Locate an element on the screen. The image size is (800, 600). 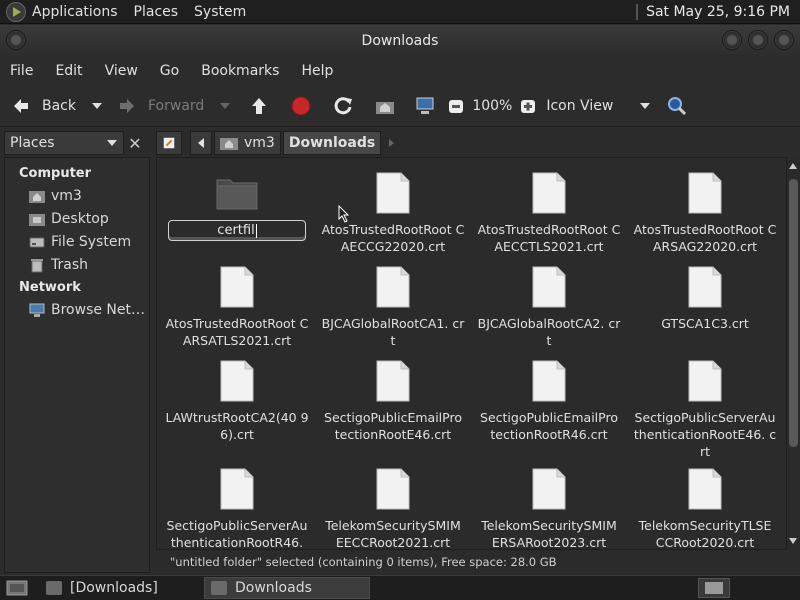
taskbar-item-downloads-inactive: [Downloads] is located at coordinates (120, 588).